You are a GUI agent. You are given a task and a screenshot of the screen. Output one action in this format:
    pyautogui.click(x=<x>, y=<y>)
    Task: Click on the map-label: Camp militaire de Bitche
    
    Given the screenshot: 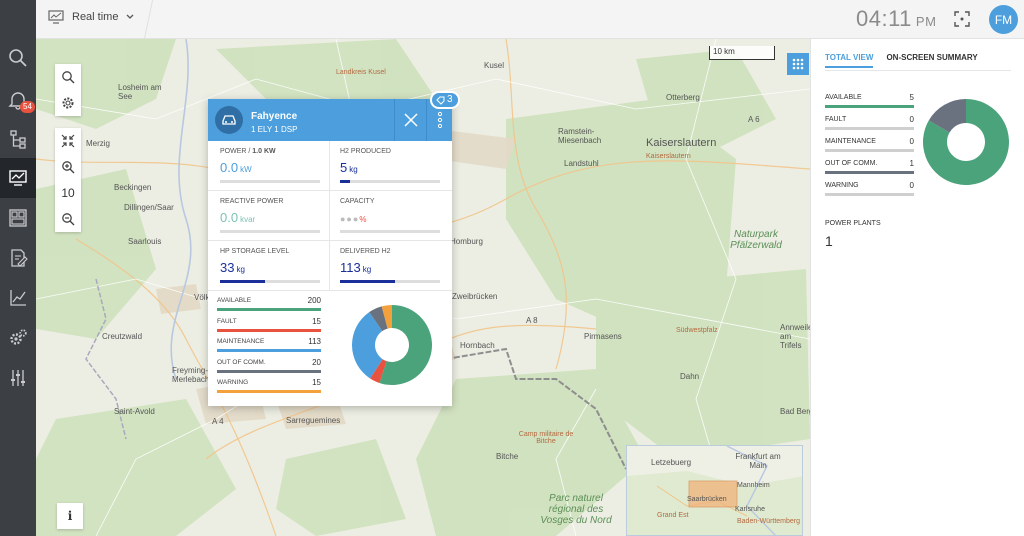 What is the action you would take?
    pyautogui.click(x=546, y=438)
    